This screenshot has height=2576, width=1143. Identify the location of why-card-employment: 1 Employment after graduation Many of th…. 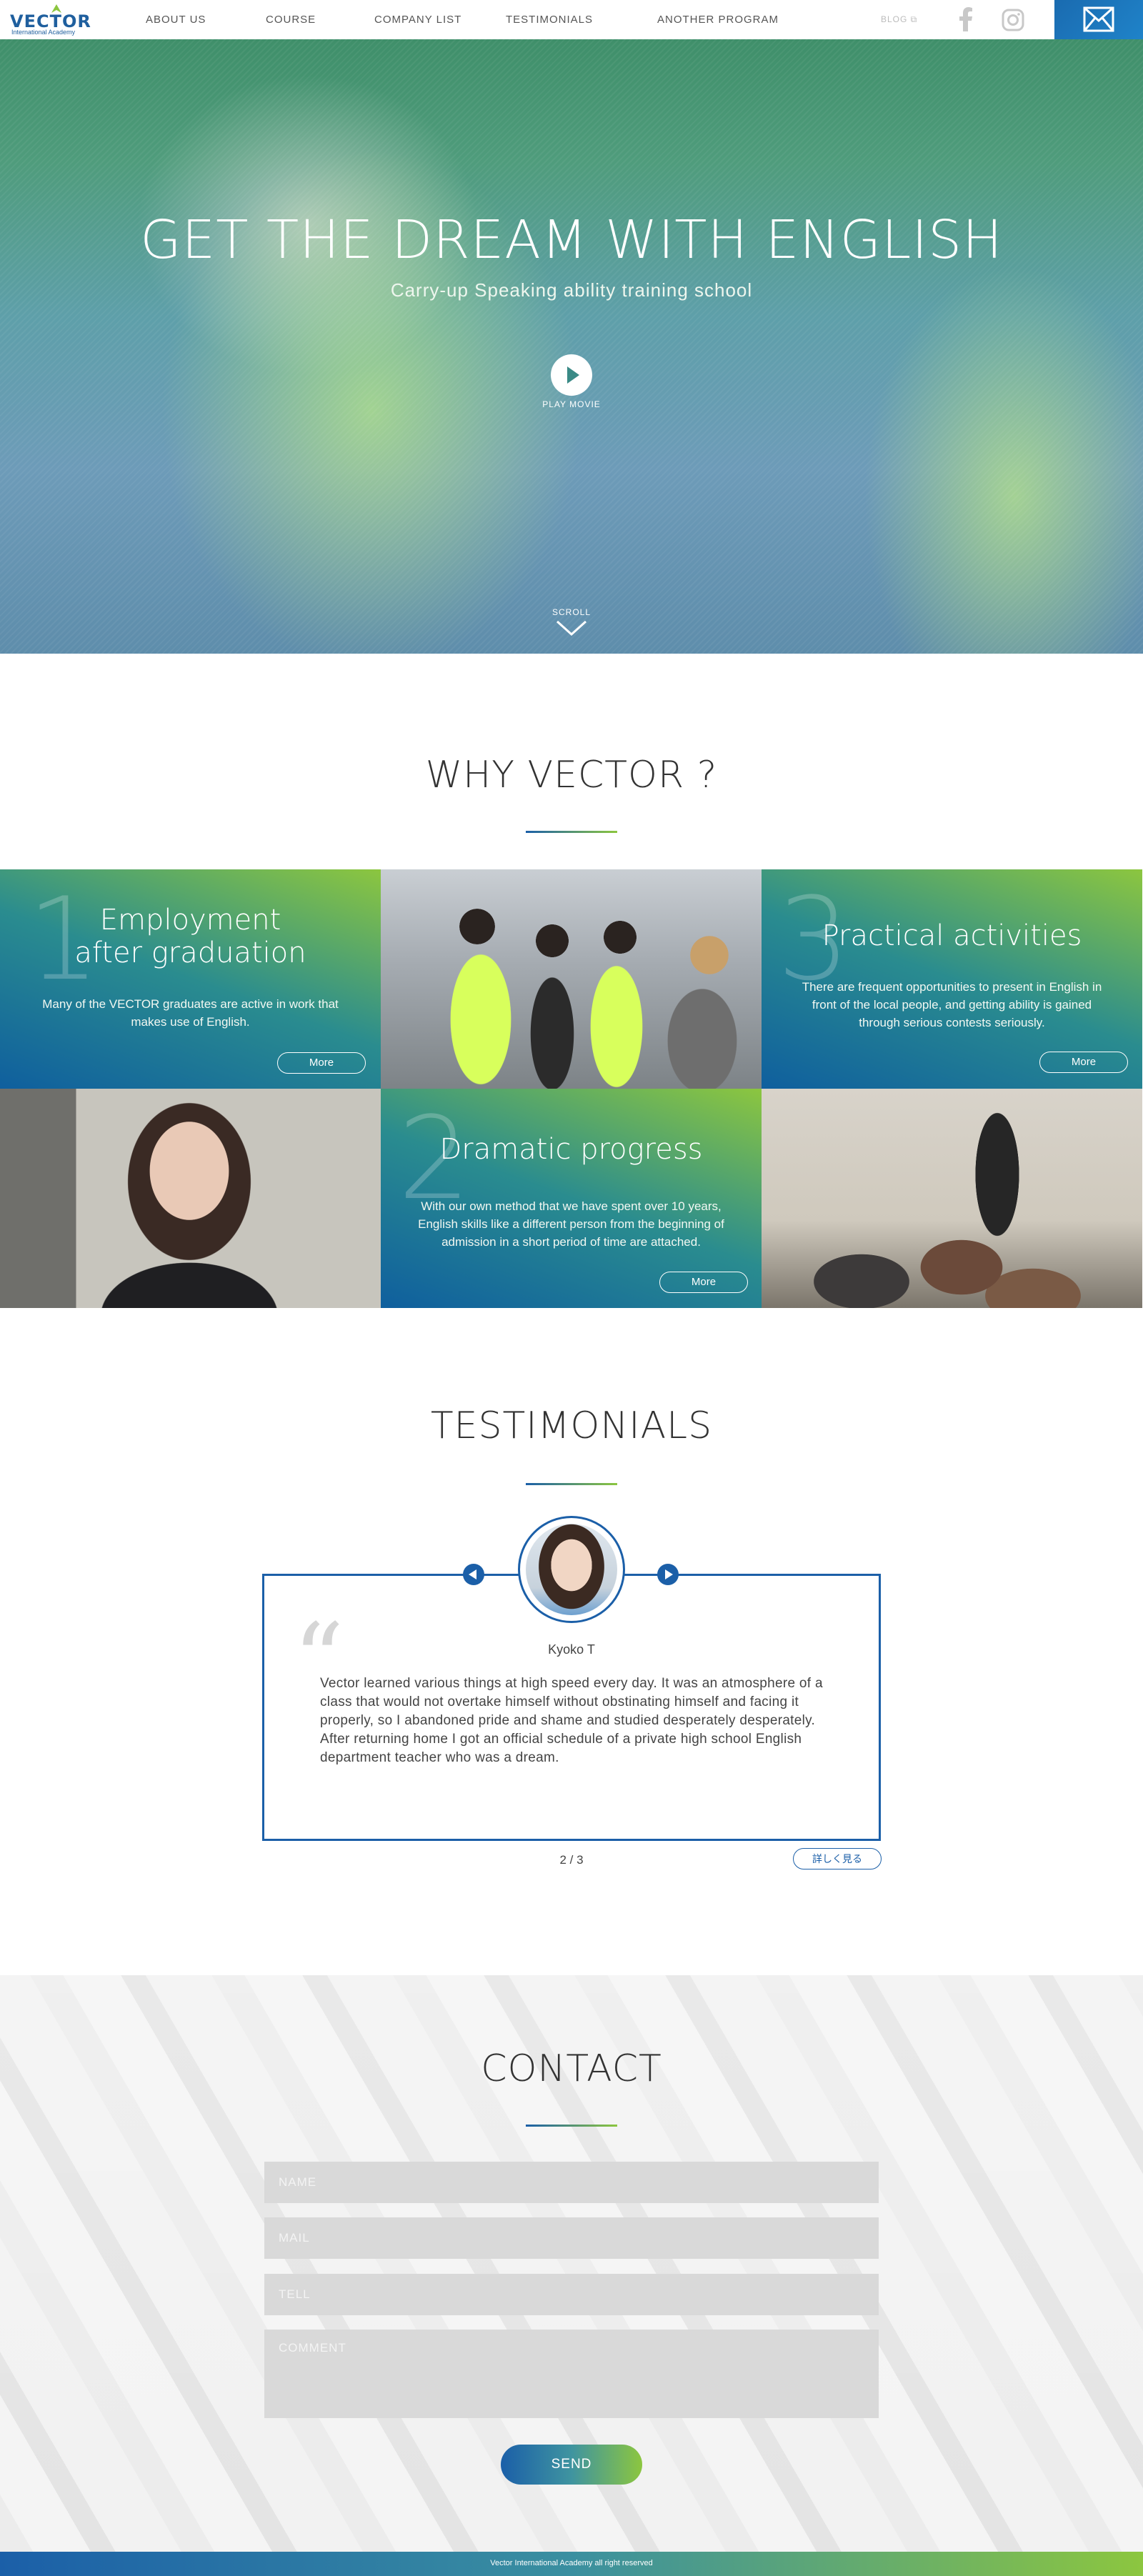
(190, 979).